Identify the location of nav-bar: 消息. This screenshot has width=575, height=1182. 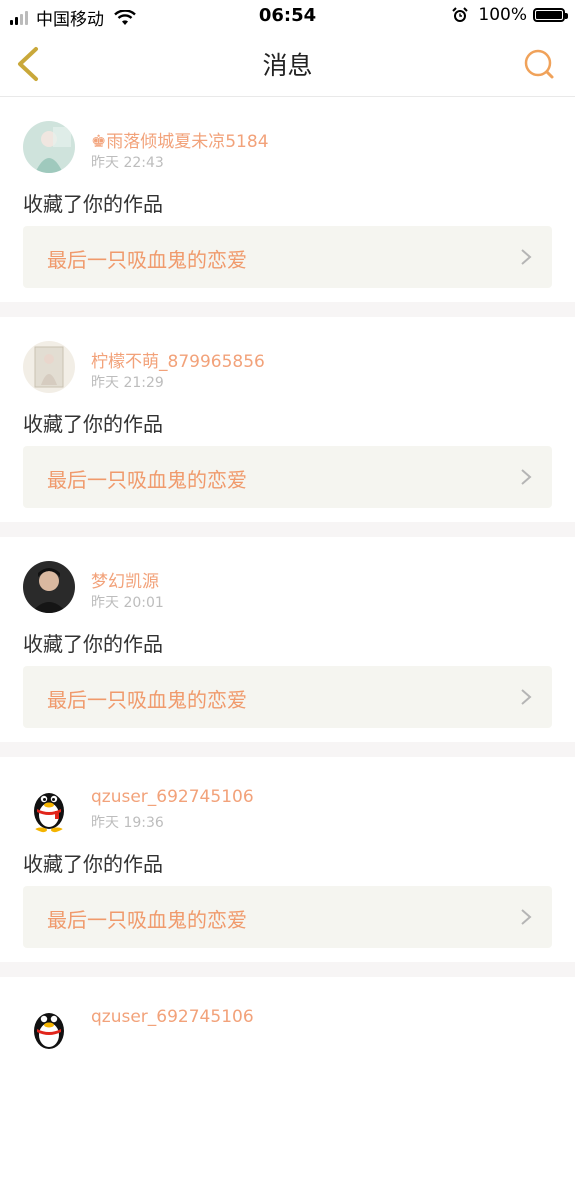
(287, 64).